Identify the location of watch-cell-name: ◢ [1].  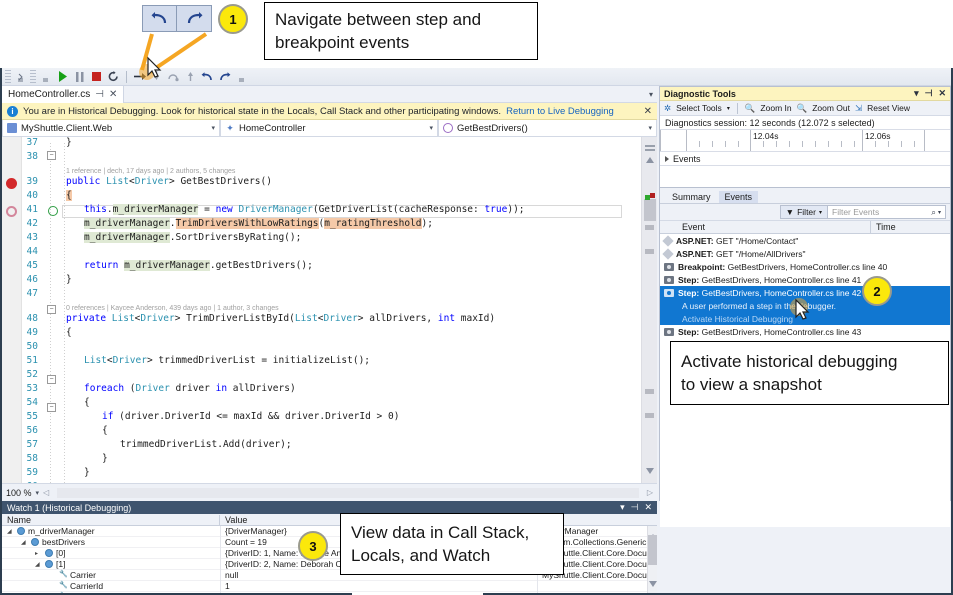
(111, 564).